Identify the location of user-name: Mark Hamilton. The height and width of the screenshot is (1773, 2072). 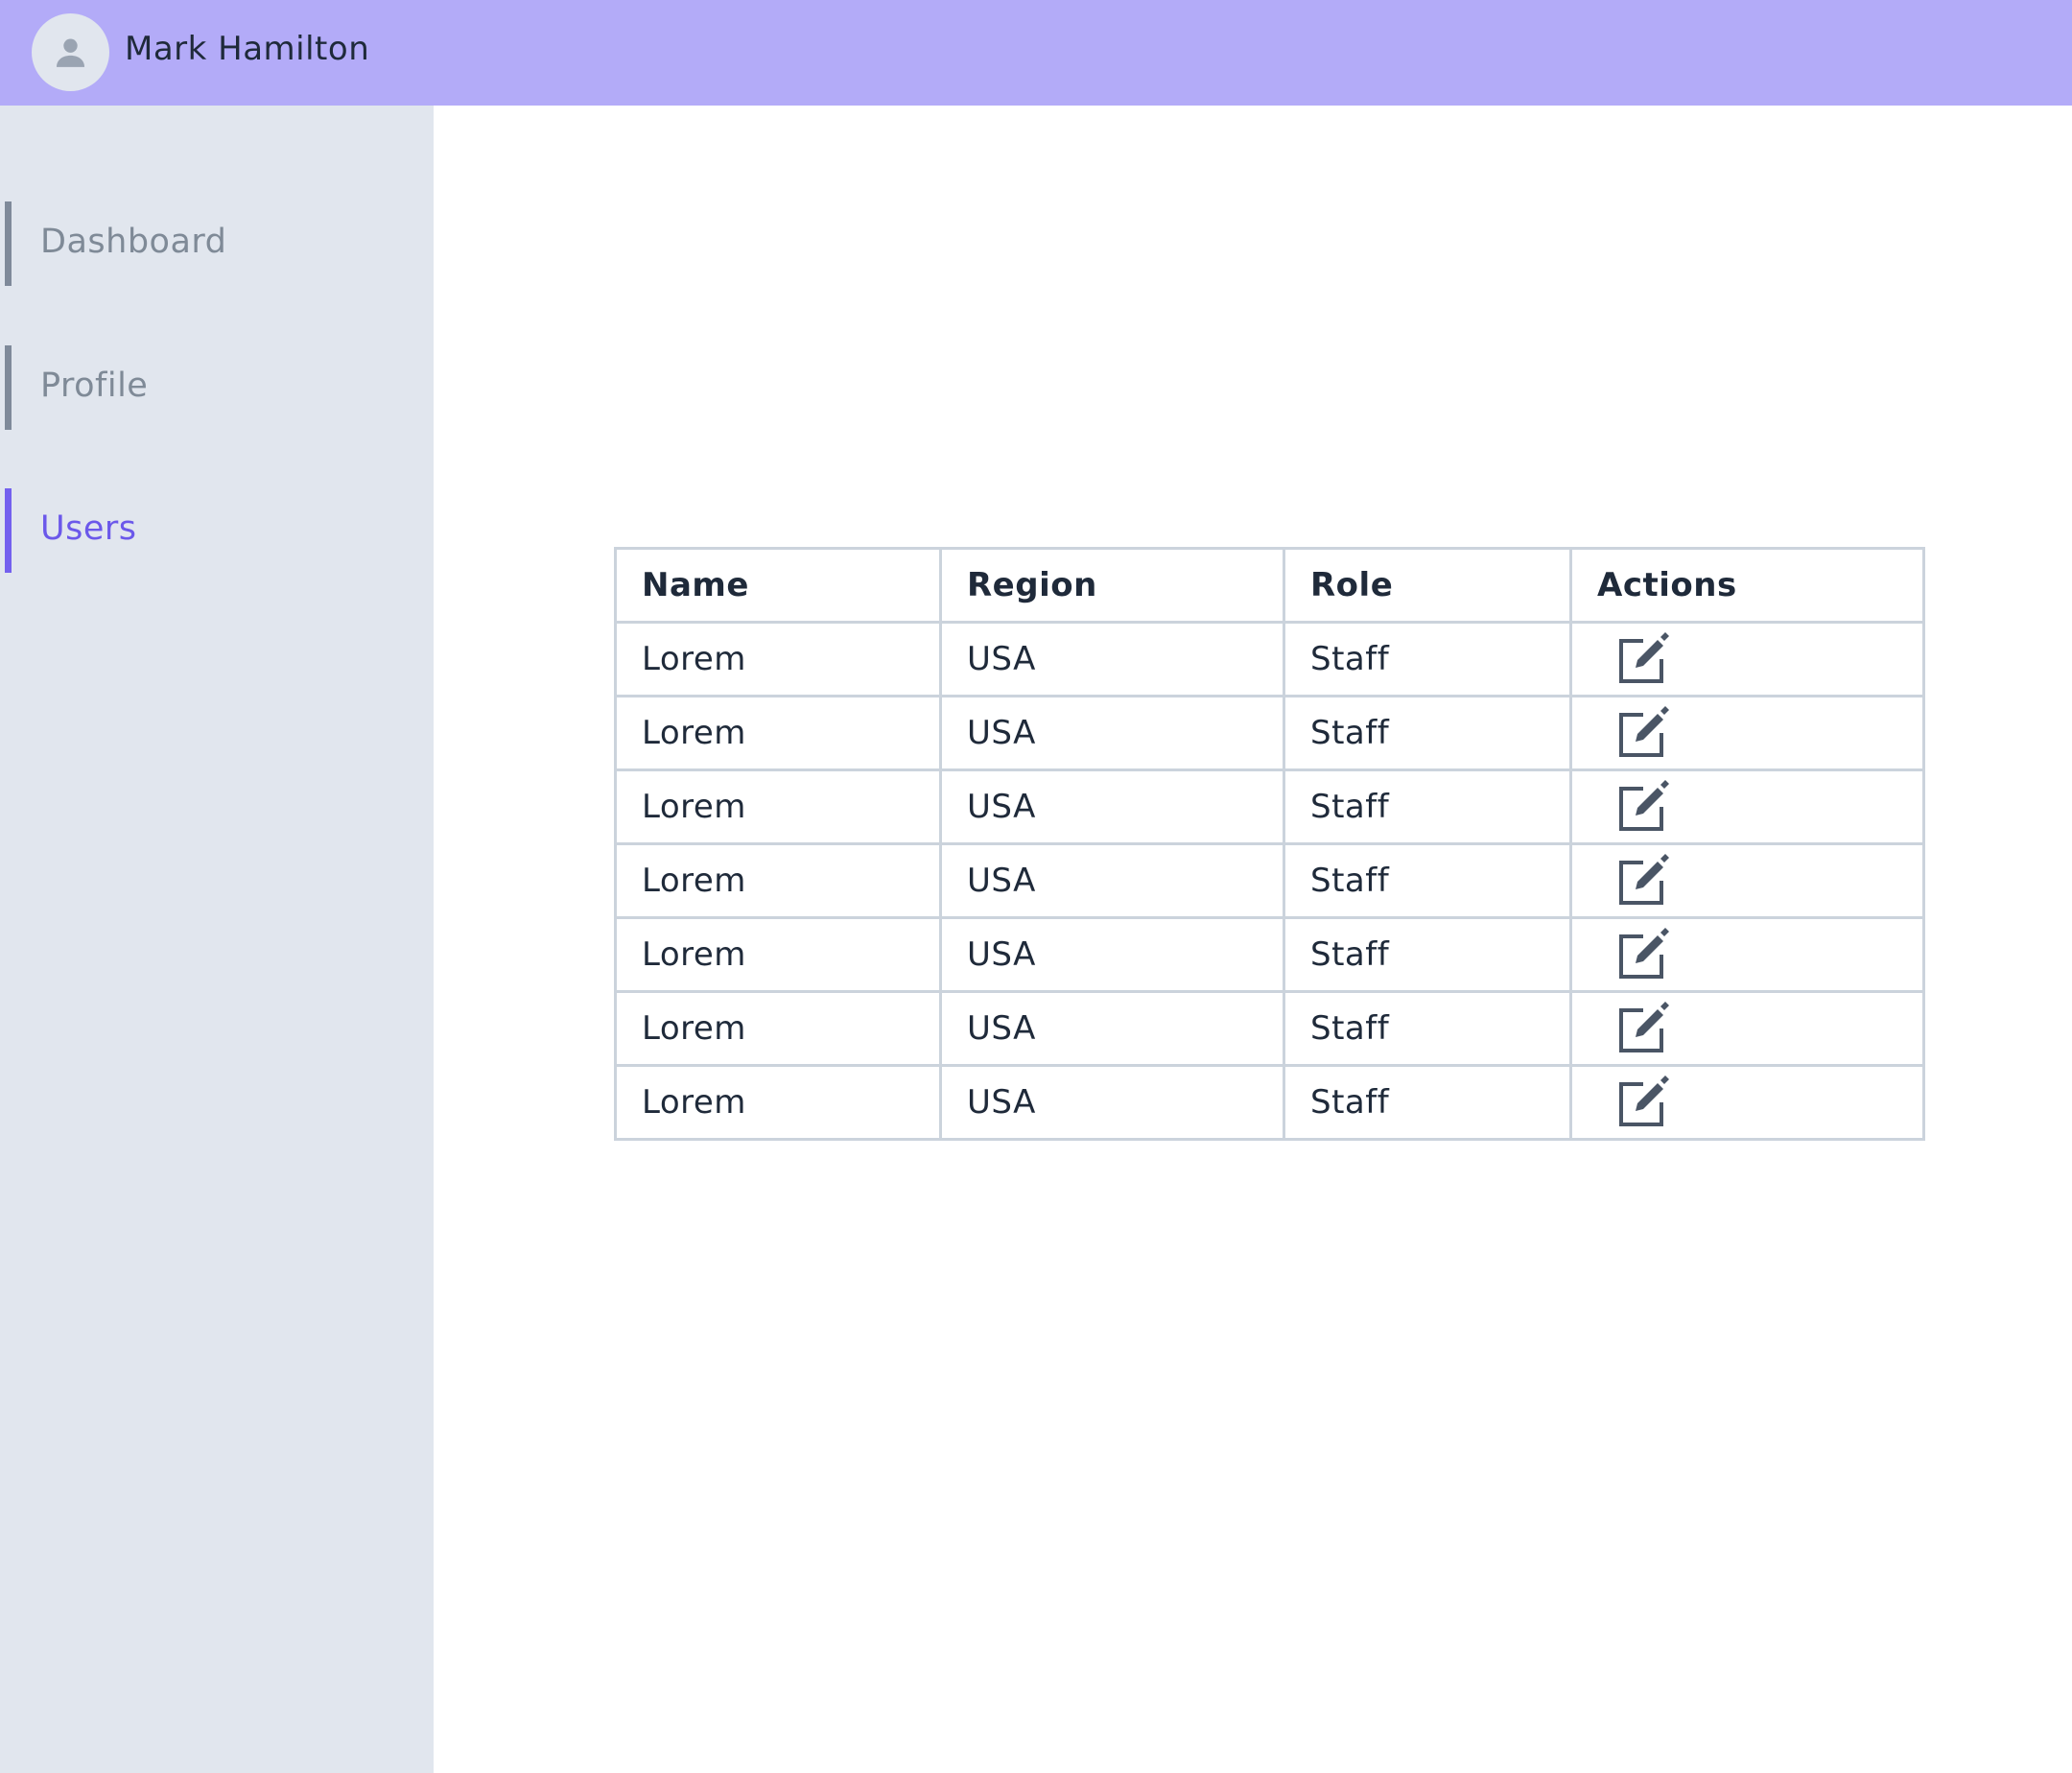
(247, 49).